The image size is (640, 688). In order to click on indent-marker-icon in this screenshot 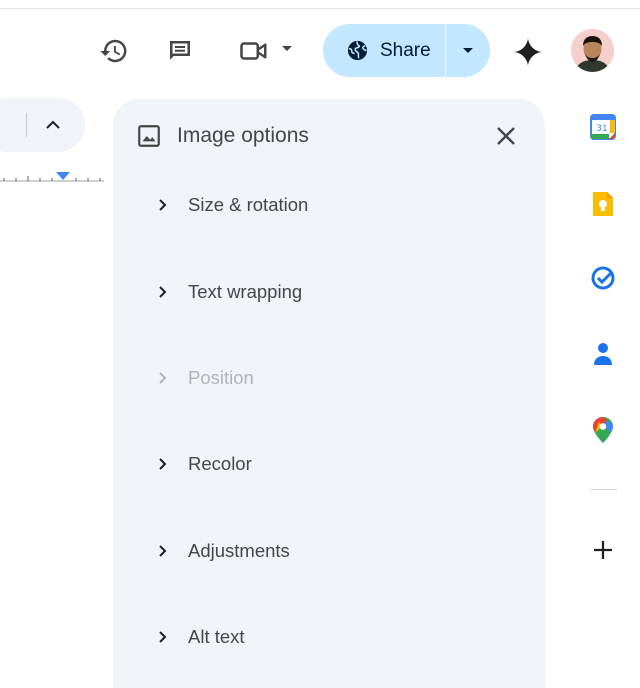, I will do `click(63, 176)`.